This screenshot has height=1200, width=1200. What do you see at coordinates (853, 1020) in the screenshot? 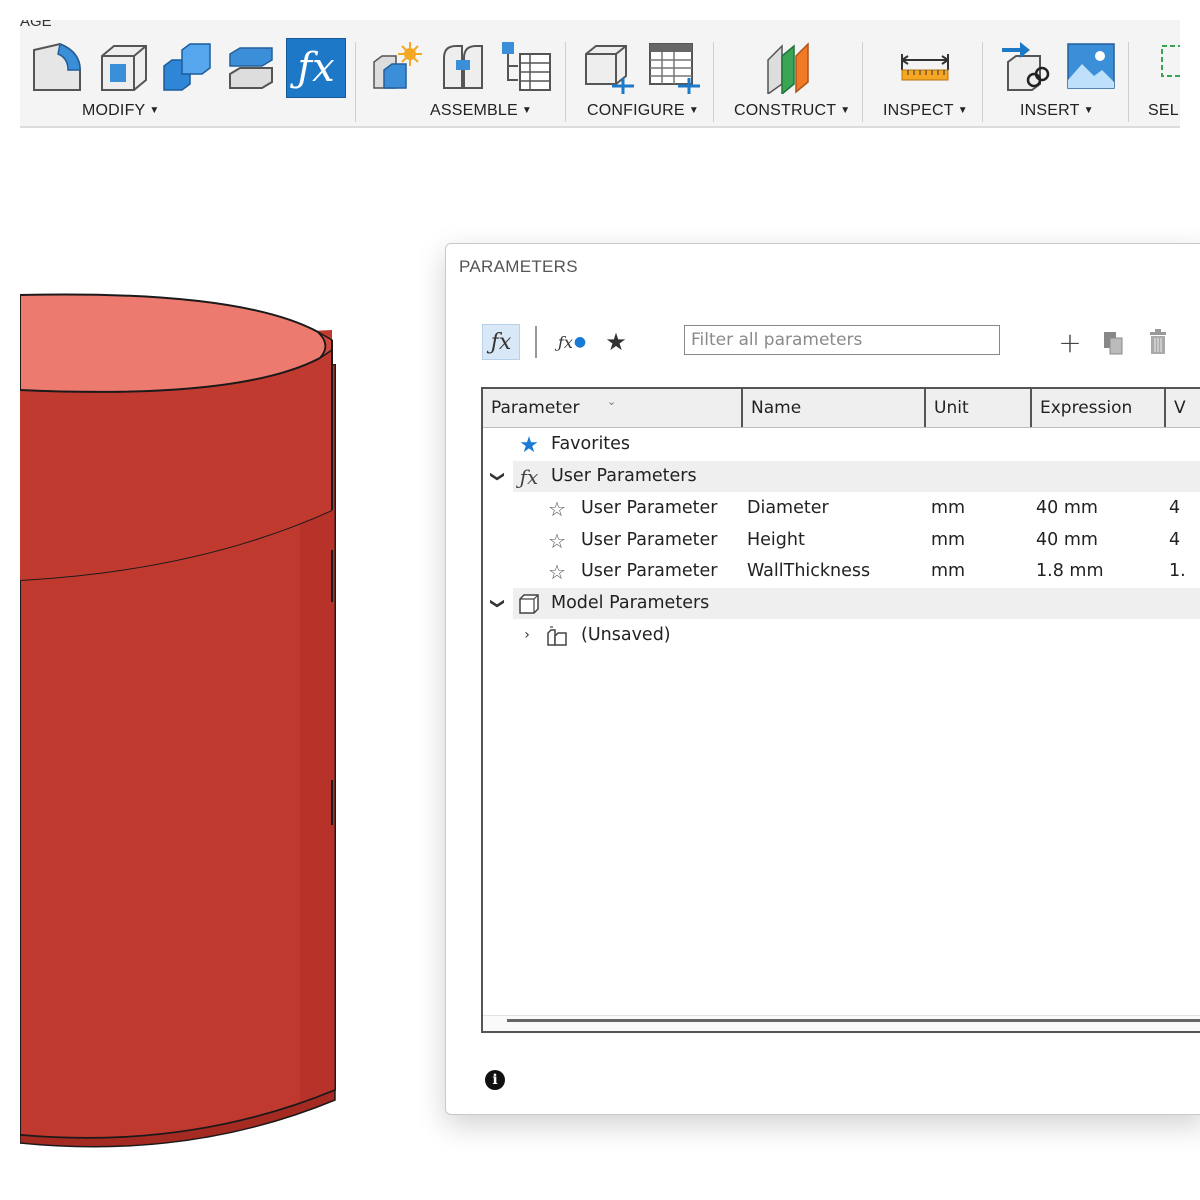
I see `horizontal-scrollbar` at bounding box center [853, 1020].